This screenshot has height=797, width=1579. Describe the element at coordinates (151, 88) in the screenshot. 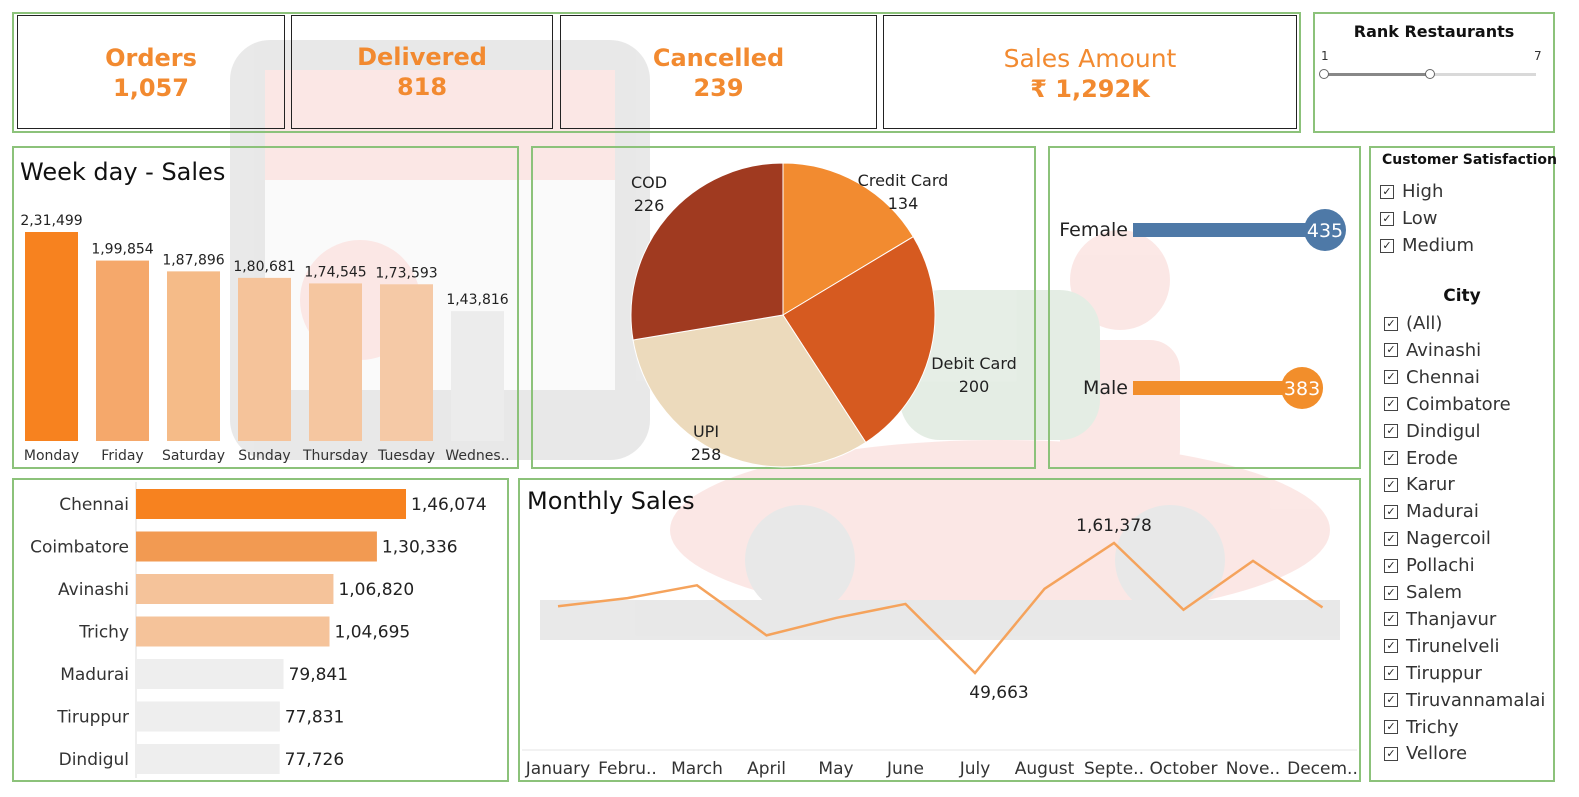

I see `kpi-orders-value: 1,057` at that location.